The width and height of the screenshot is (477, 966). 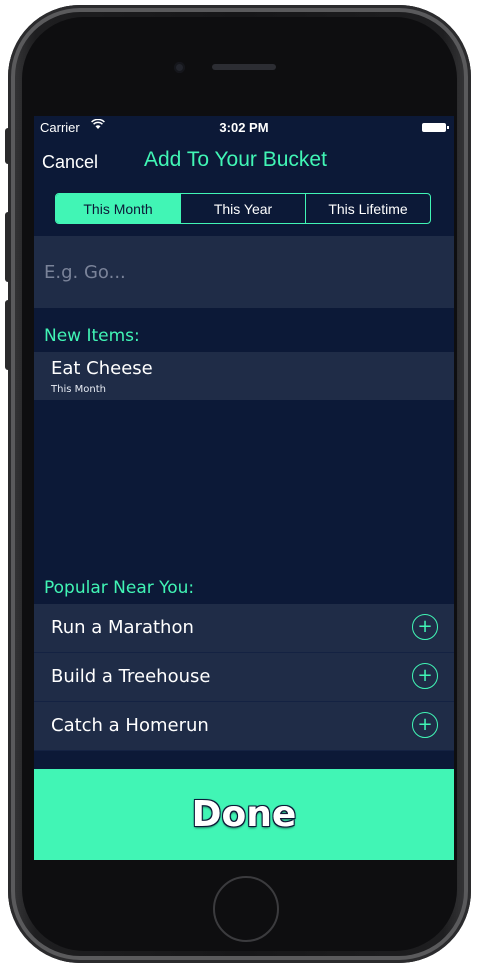 I want to click on timeframe-segmented-control: This Month This Year This Lifetime, so click(x=243, y=208).